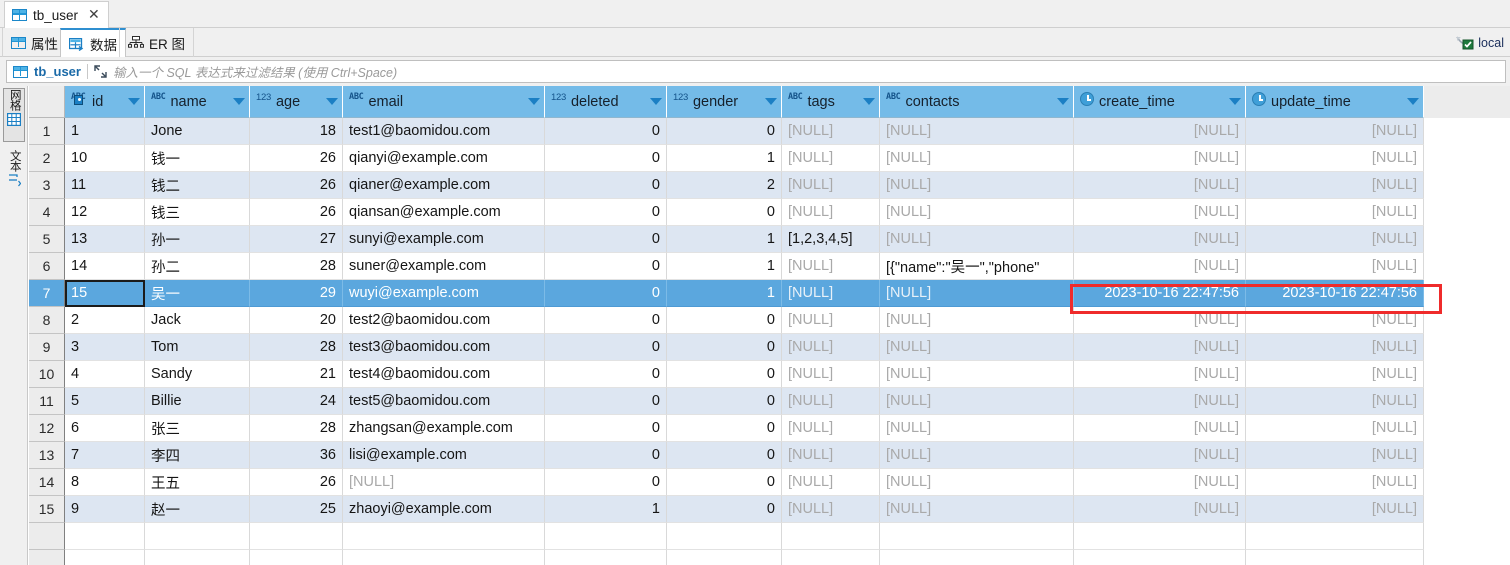 Image resolution: width=1510 pixels, height=565 pixels. Describe the element at coordinates (296, 374) in the screenshot. I see `cell-age: 21` at that location.